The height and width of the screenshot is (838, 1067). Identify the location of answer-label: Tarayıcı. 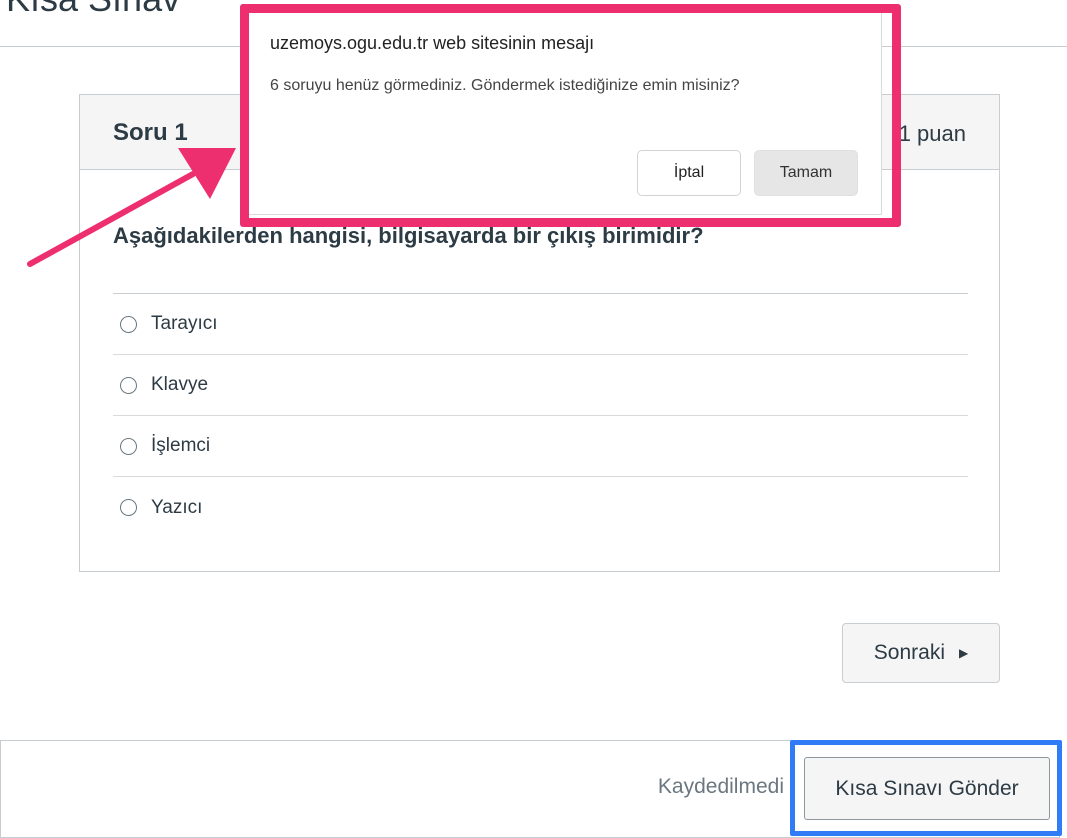
(184, 323).